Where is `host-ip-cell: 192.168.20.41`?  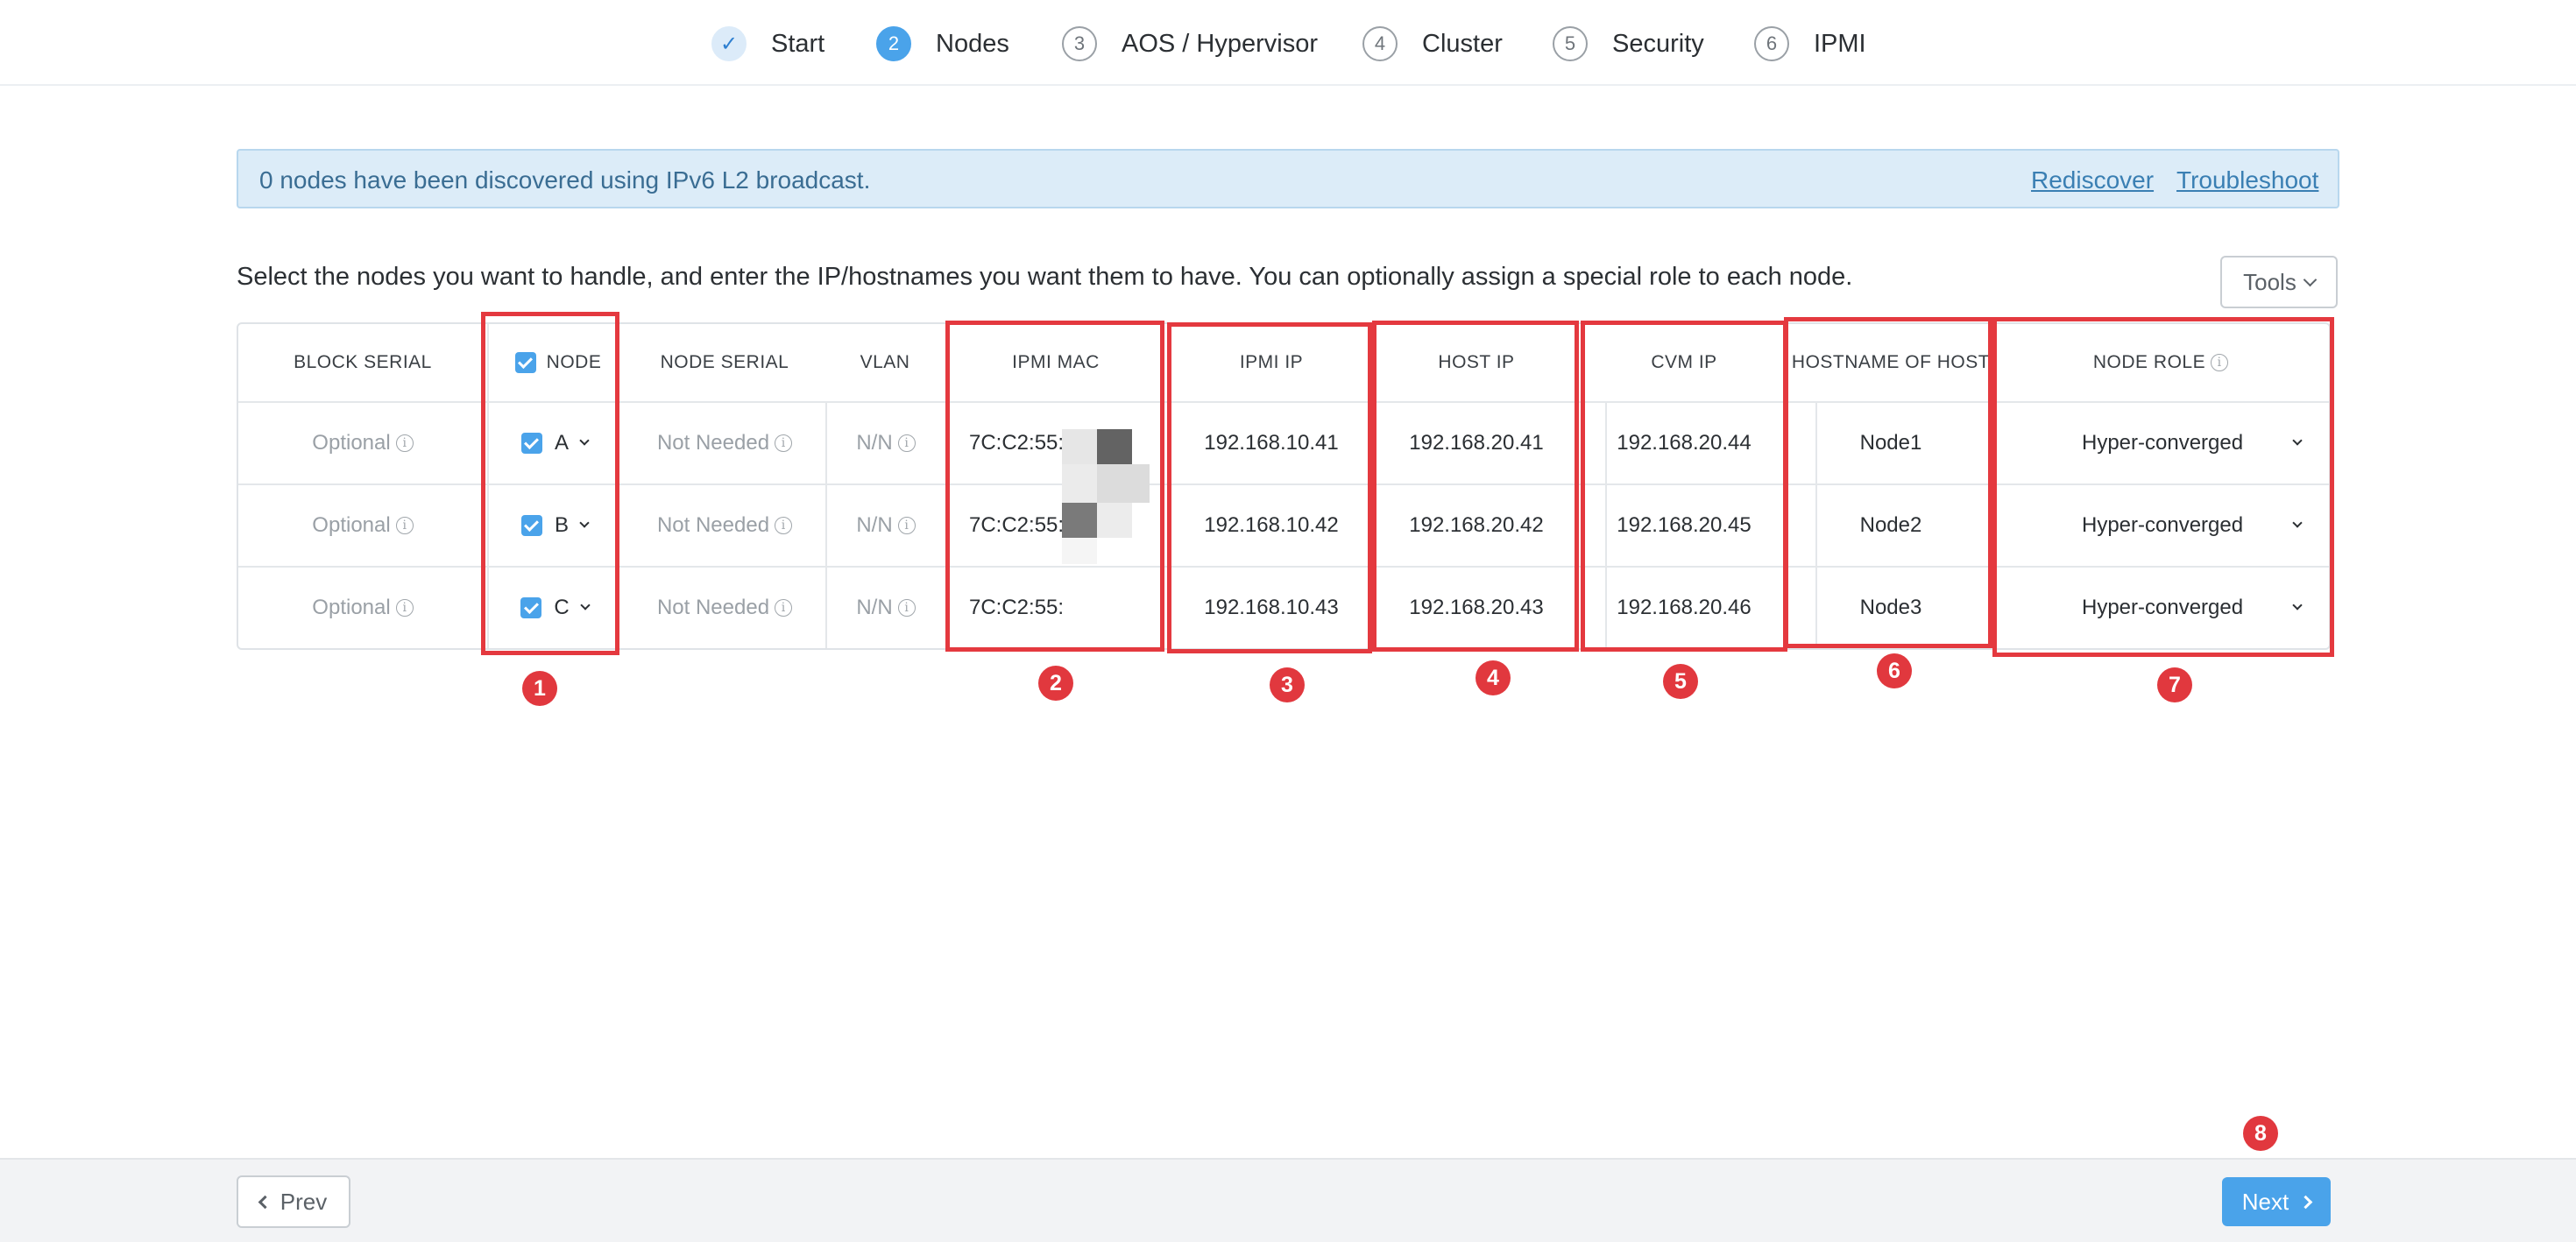 host-ip-cell: 192.168.20.41 is located at coordinates (1476, 443).